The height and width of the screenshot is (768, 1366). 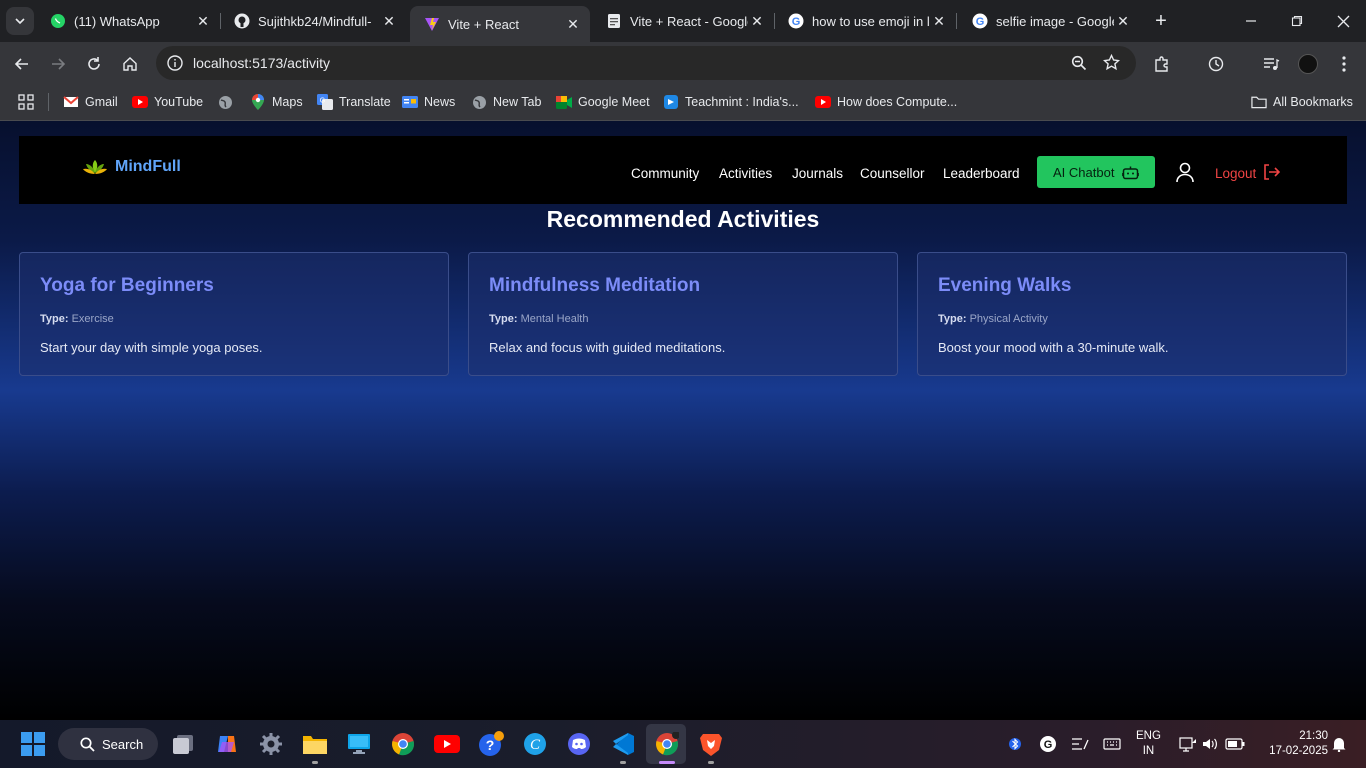 What do you see at coordinates (1188, 744) in the screenshot?
I see `network-icon` at bounding box center [1188, 744].